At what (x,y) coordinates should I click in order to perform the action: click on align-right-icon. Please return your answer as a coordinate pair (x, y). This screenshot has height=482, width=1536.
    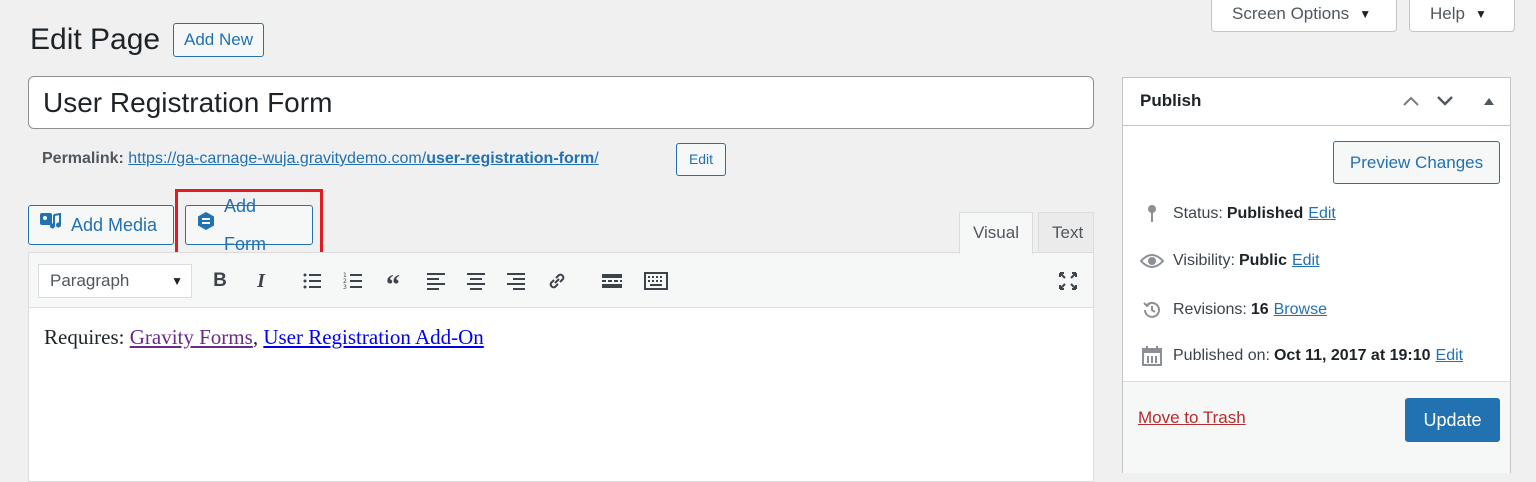
    Looking at the image, I should click on (516, 281).